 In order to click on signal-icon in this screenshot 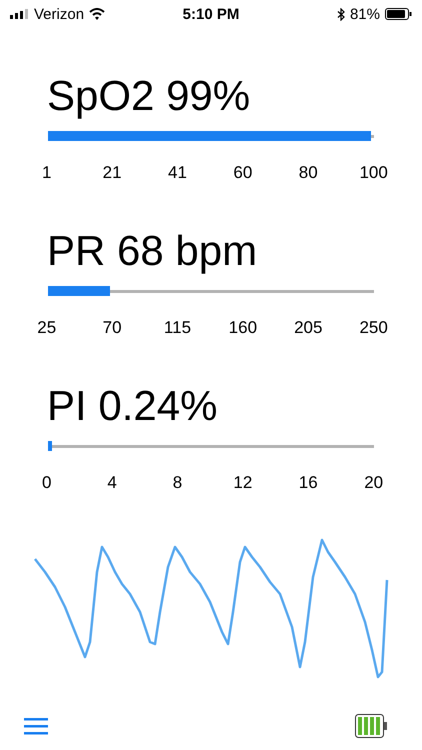, I will do `click(19, 14)`.